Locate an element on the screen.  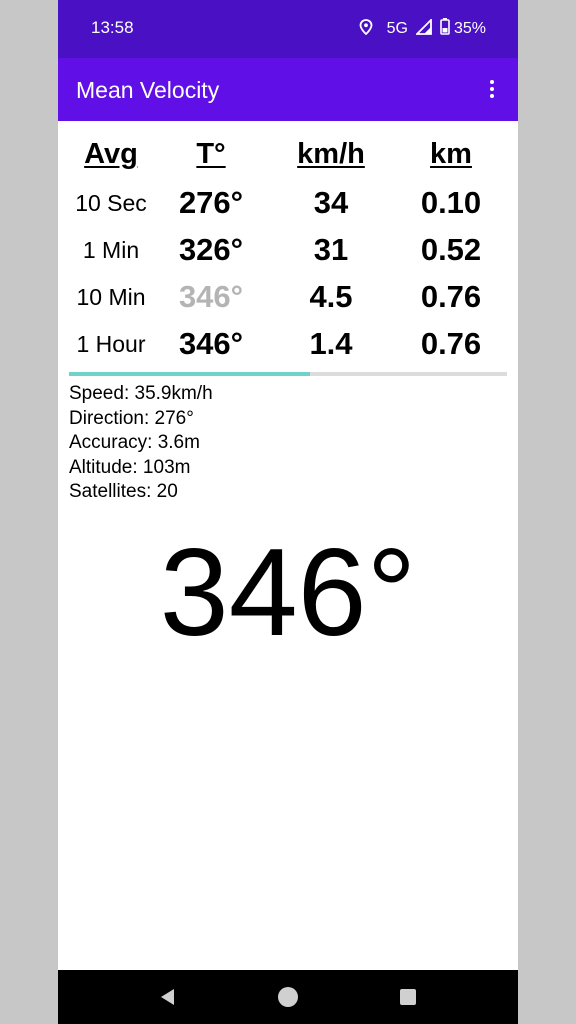
info-accuracy: Accuracy: 3.6m is located at coordinates (134, 442).